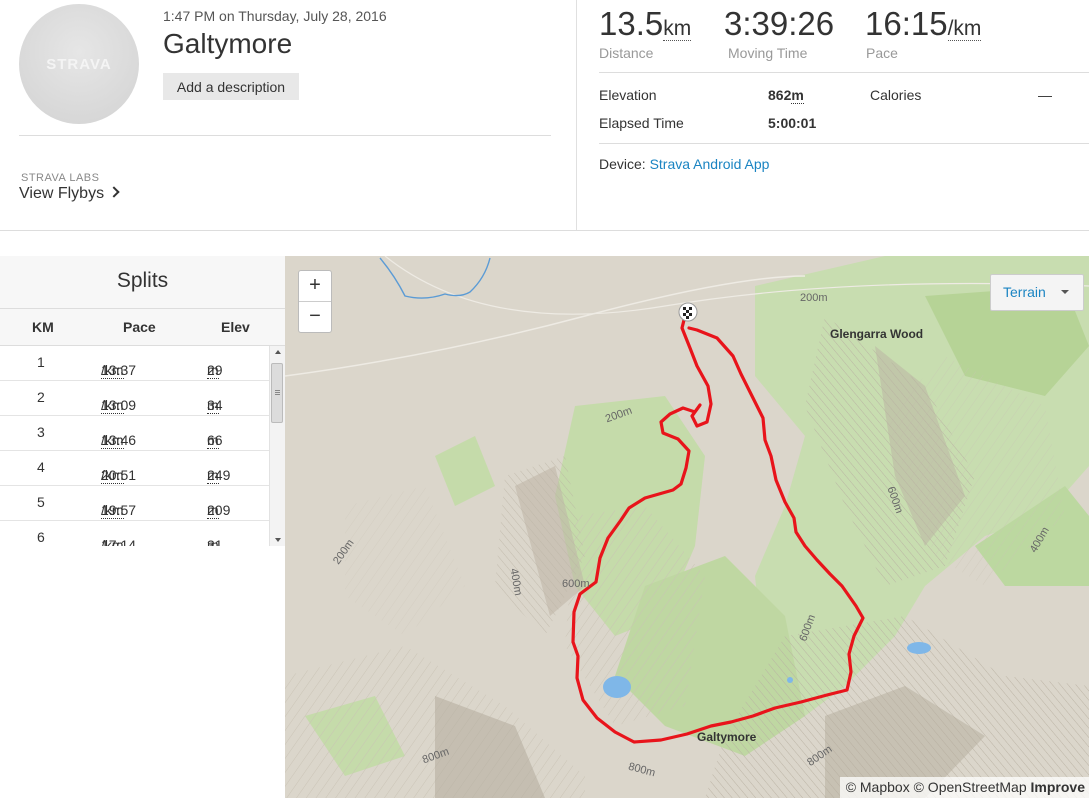  I want to click on col-pace: Pace, so click(139, 327).